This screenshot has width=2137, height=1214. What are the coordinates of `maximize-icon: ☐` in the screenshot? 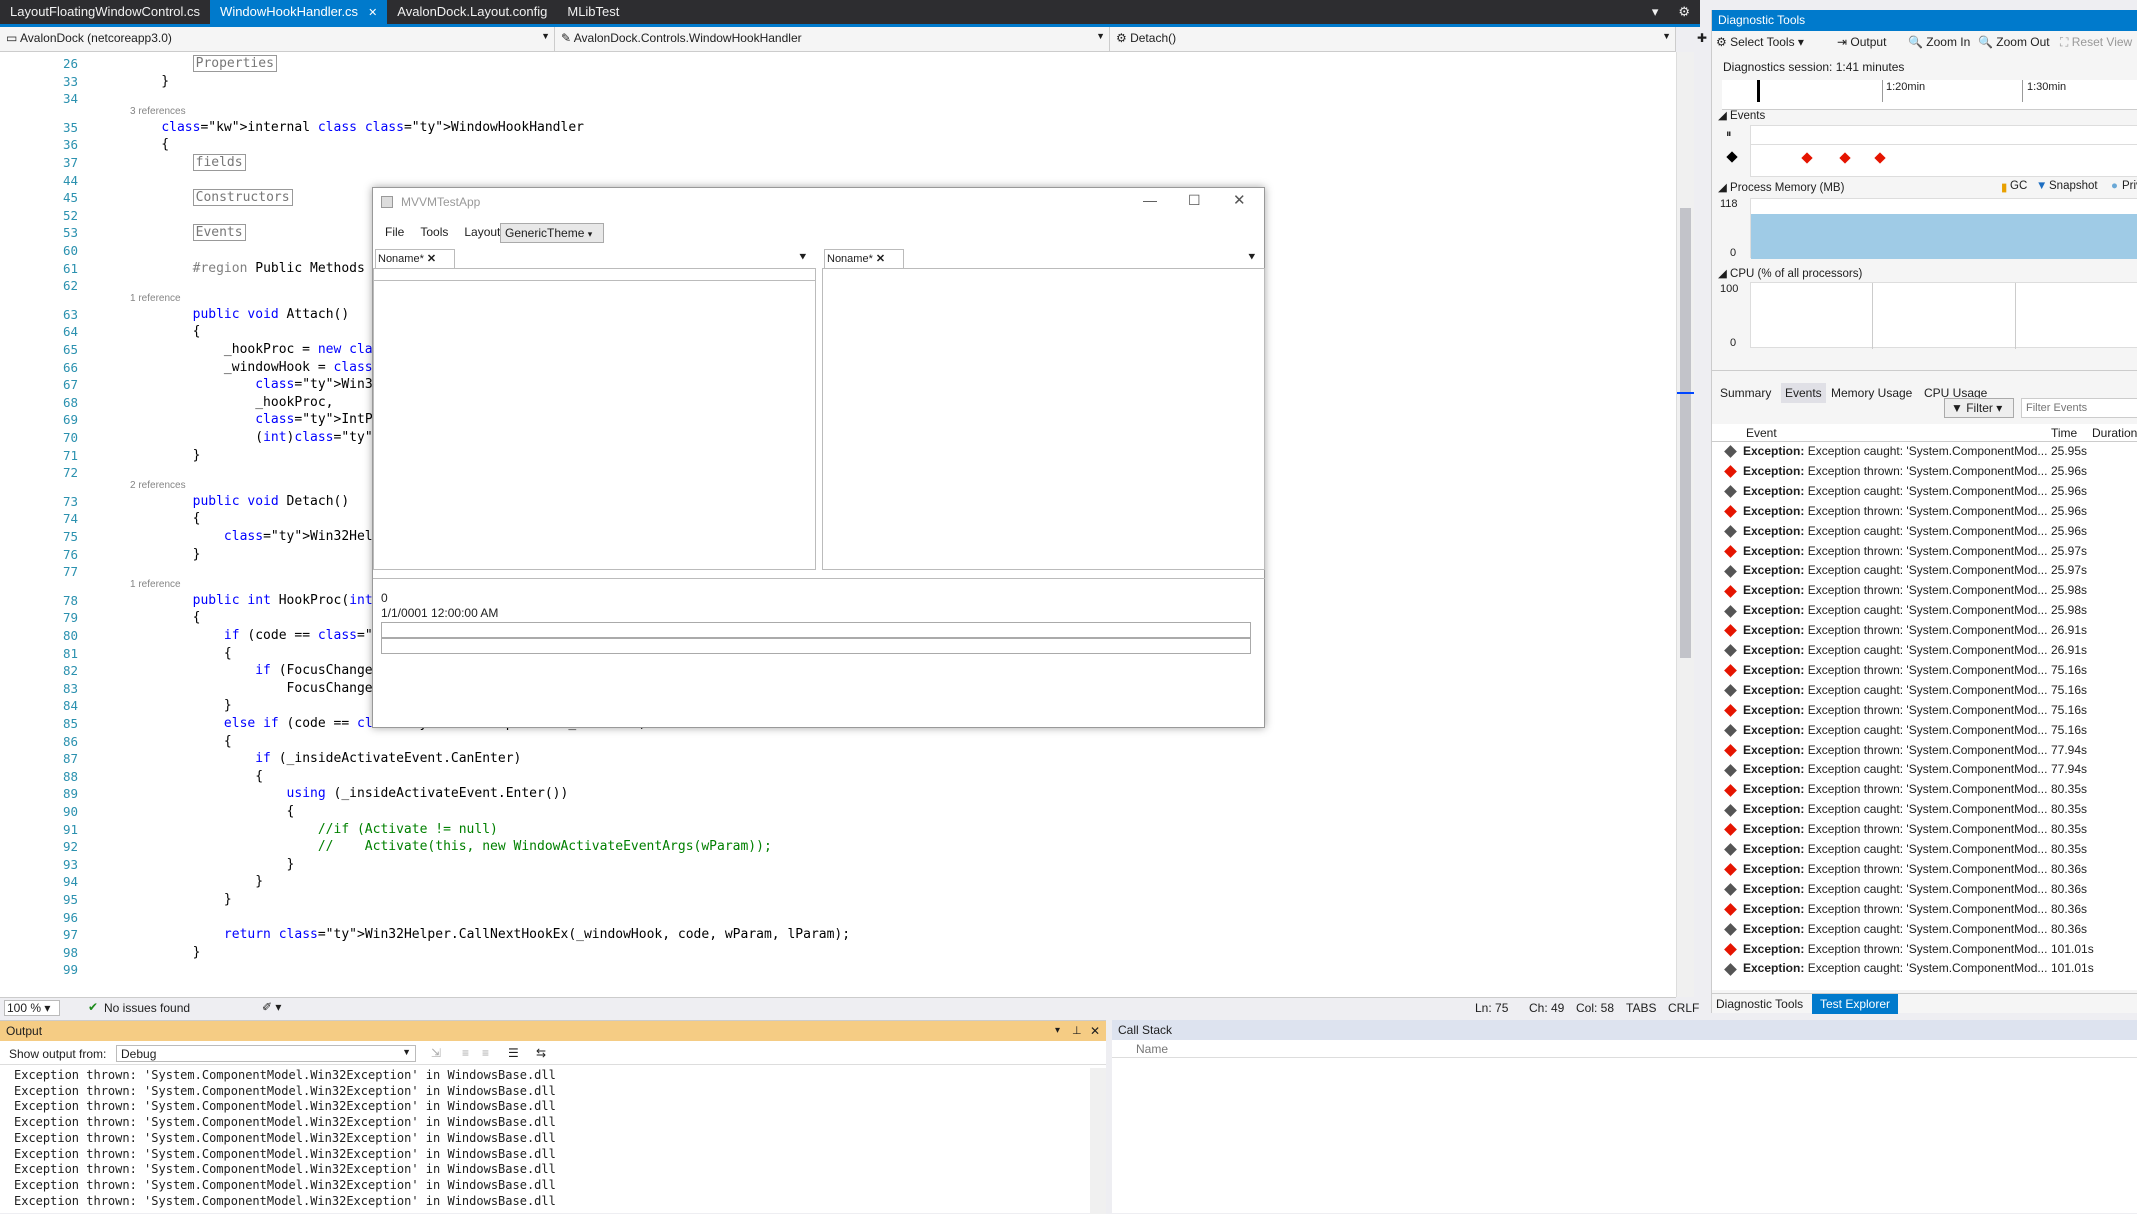 It's located at (1194, 200).